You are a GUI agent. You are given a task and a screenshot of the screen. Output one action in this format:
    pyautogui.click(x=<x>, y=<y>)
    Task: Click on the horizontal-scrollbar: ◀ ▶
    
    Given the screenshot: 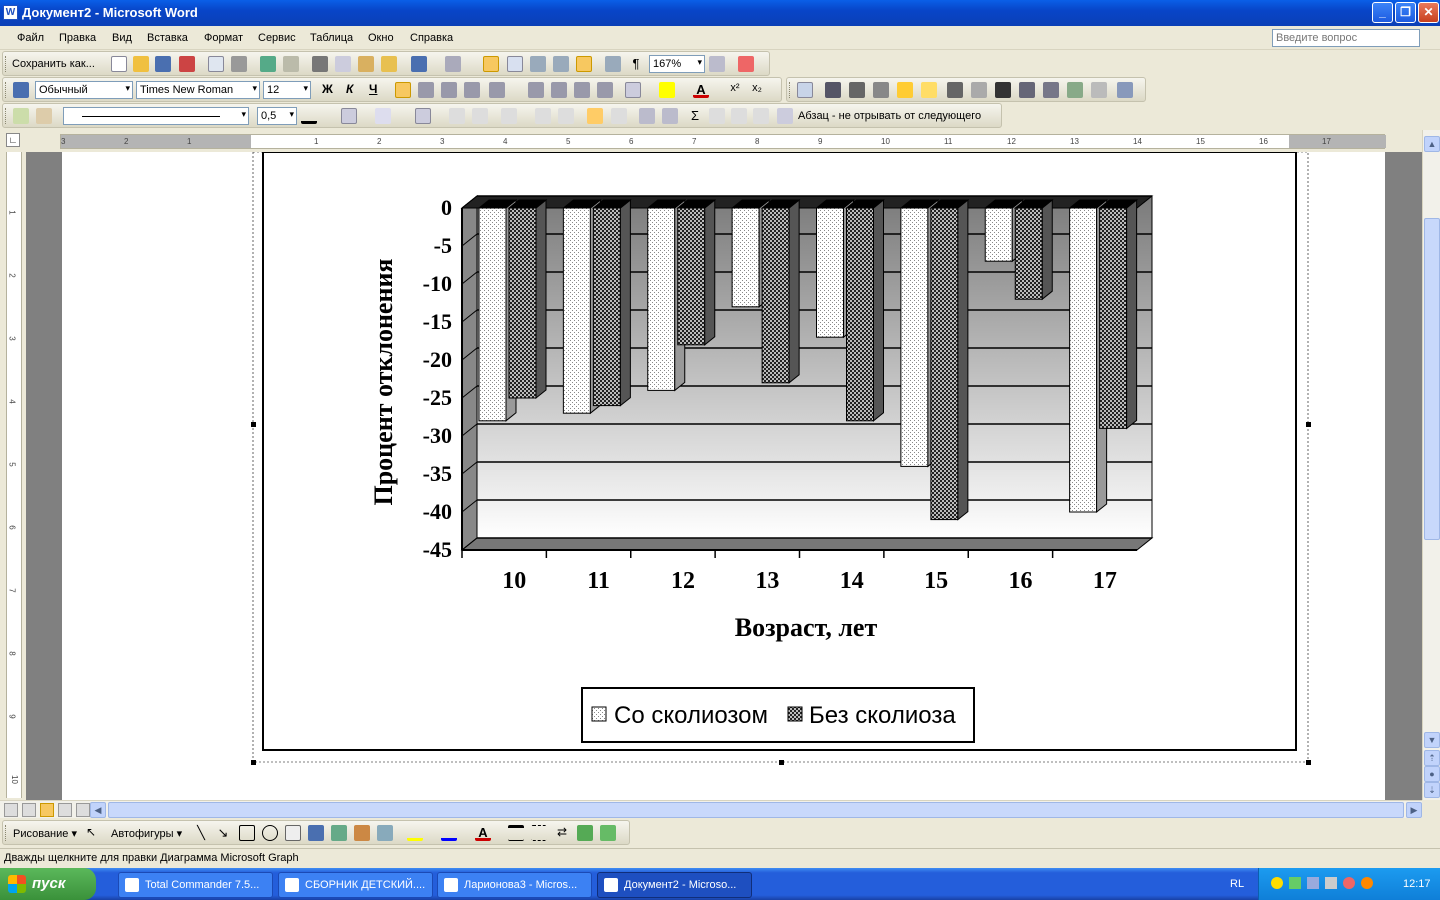 What is the action you would take?
    pyautogui.click(x=711, y=809)
    